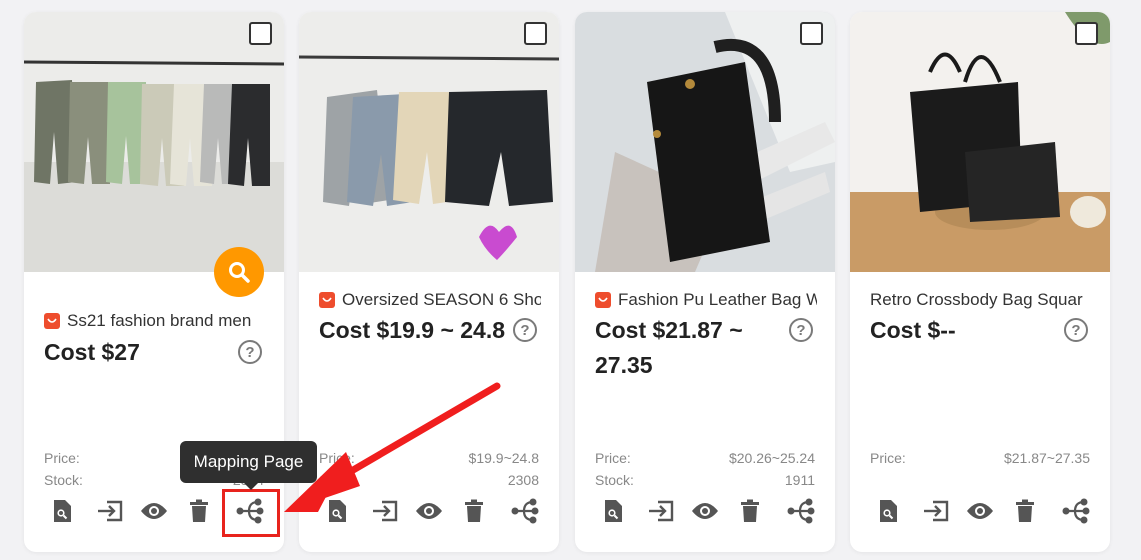 This screenshot has width=1141, height=560. I want to click on stock-value: 2308, so click(523, 480).